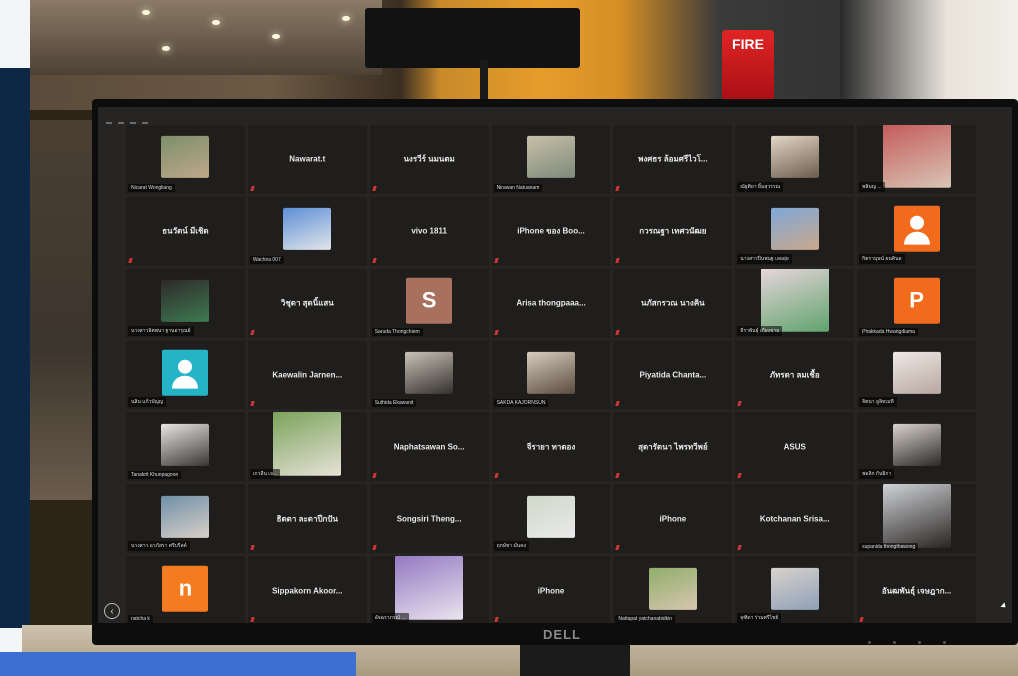  I want to click on participant-tile: กิตรานุษน์ ยนคินล, so click(916, 231).